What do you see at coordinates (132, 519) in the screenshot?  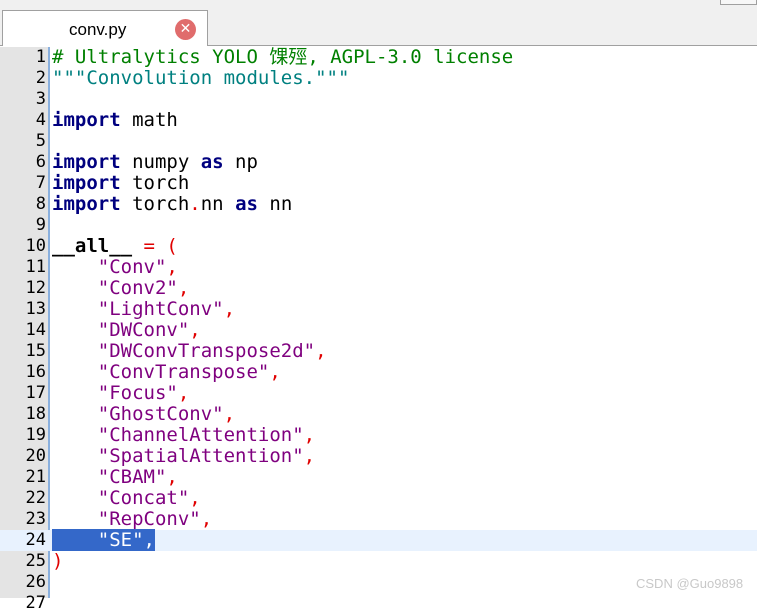 I see `code-text: "RepConv",` at bounding box center [132, 519].